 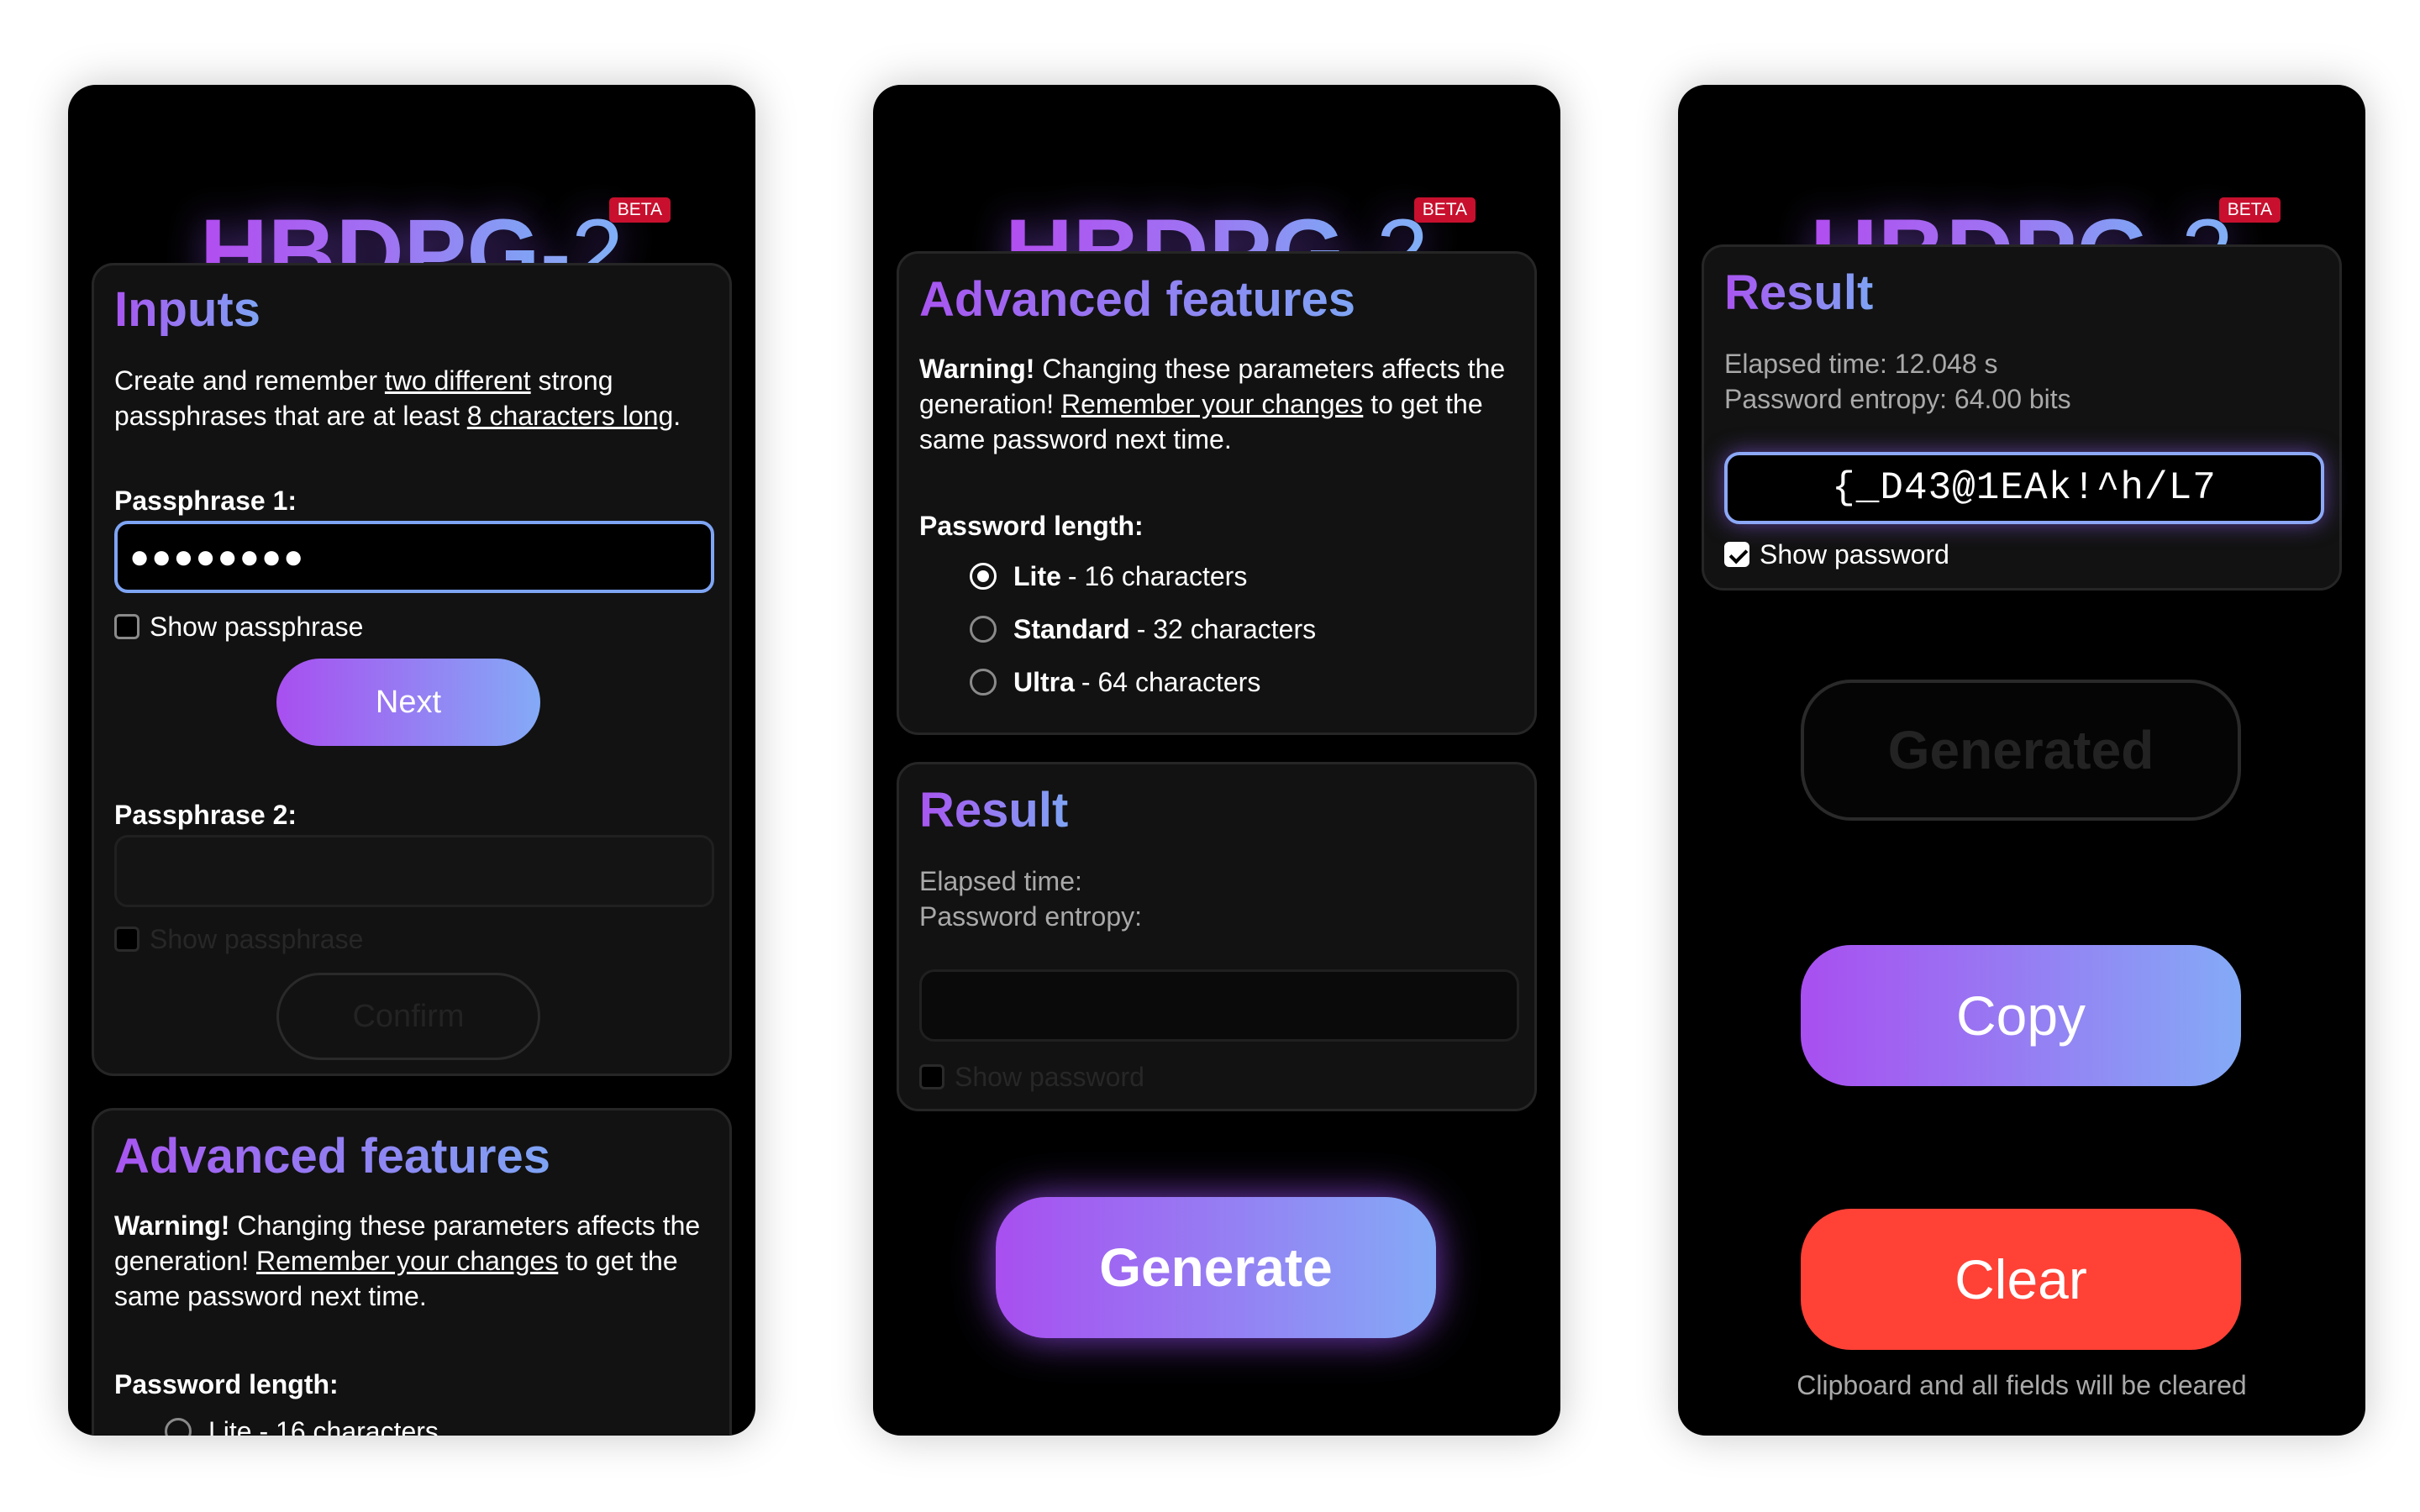 What do you see at coordinates (1072, 628) in the screenshot?
I see `length-option-standard-name: Standard` at bounding box center [1072, 628].